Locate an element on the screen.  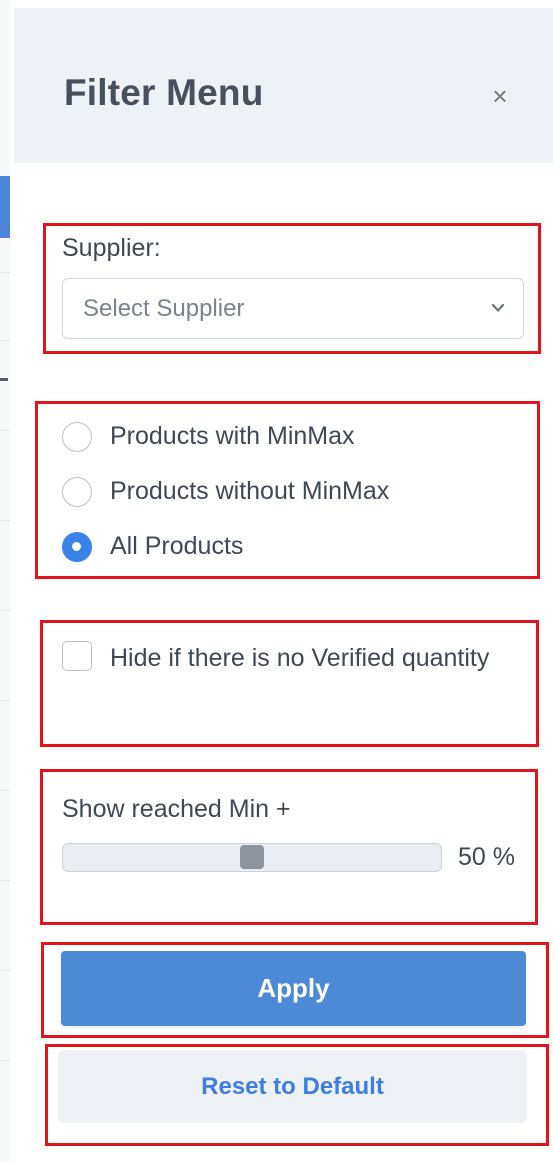
radio-button-checked is located at coordinates (77, 547).